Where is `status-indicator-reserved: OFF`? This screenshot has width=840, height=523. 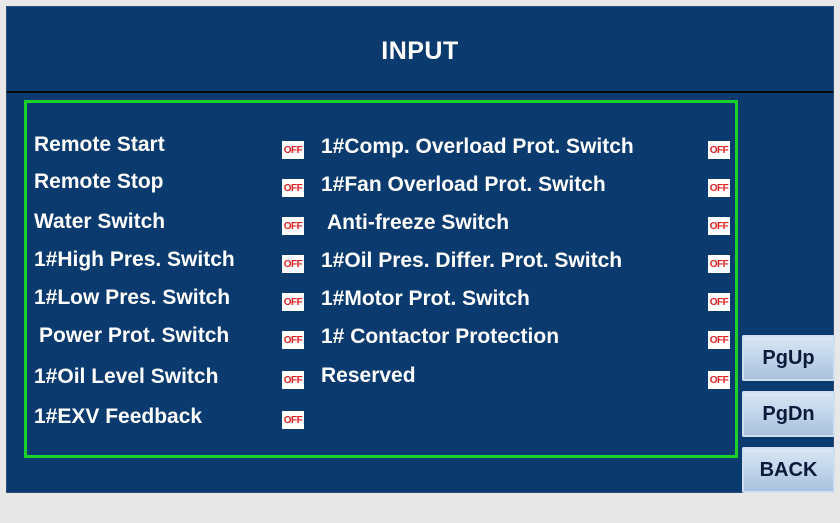
status-indicator-reserved: OFF is located at coordinates (719, 380).